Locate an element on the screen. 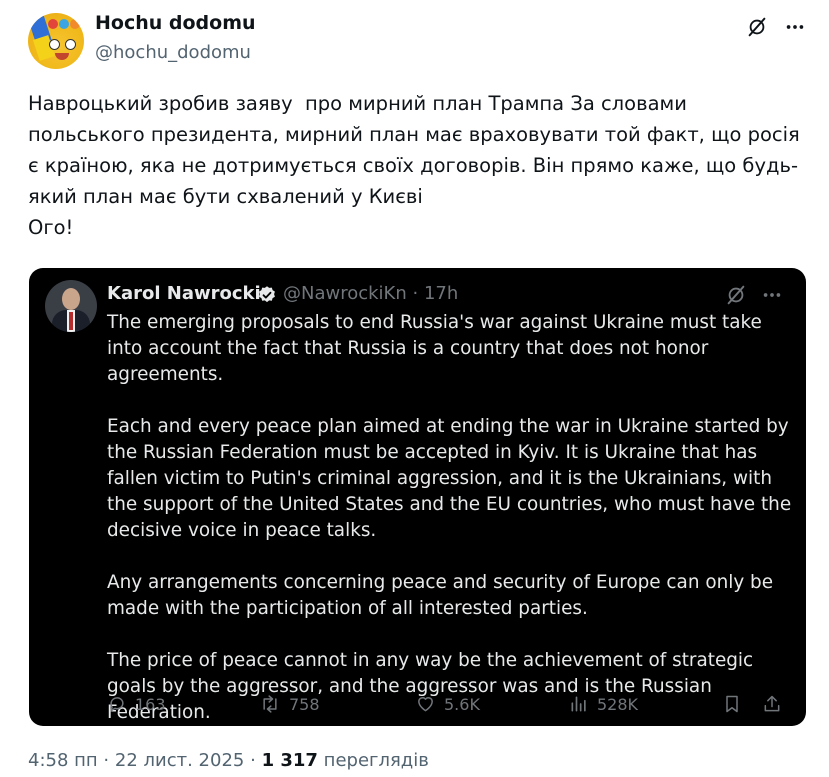 This screenshot has height=777, width=829. reply-icon is located at coordinates (117, 704).